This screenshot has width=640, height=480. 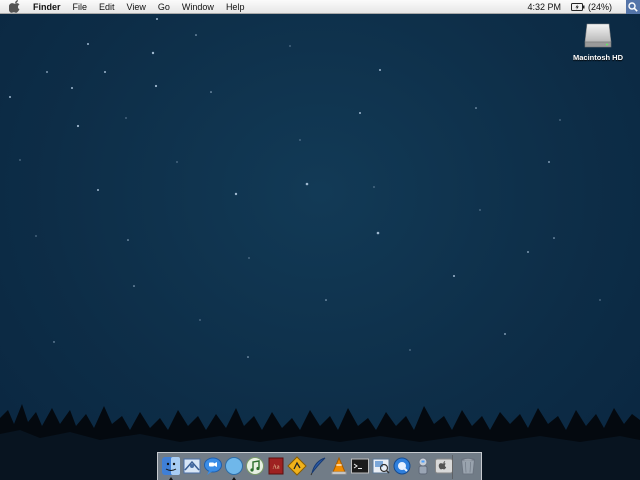 What do you see at coordinates (15, 6) in the screenshot?
I see `apple-menu-icon` at bounding box center [15, 6].